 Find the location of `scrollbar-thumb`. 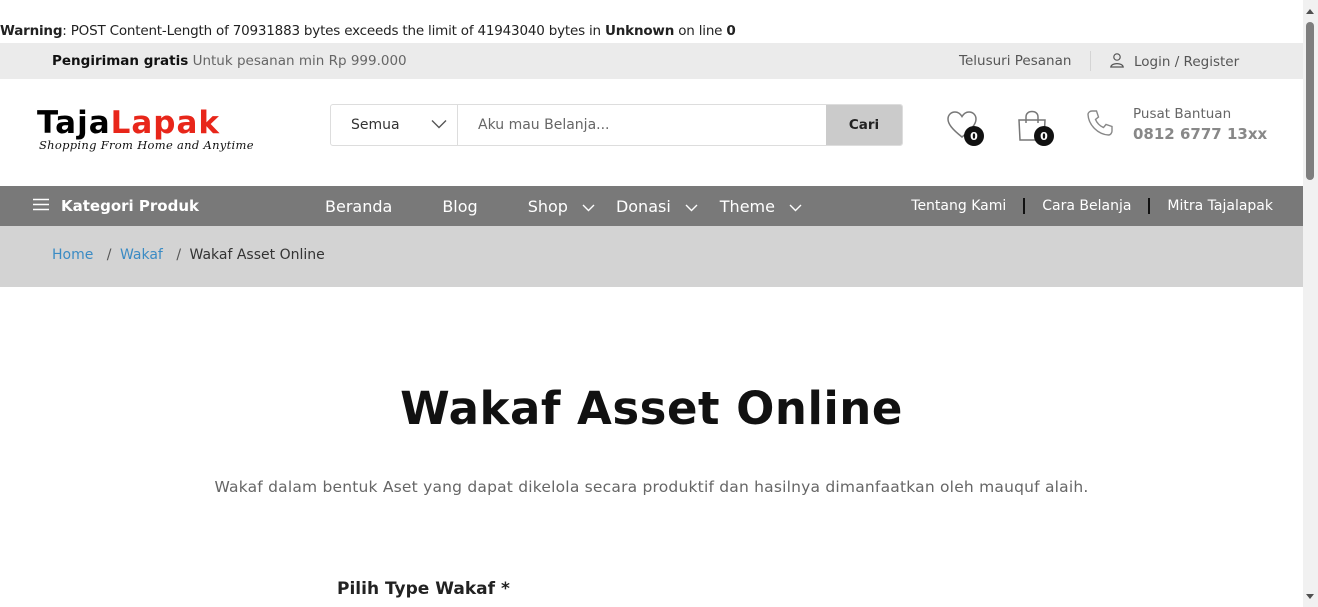

scrollbar-thumb is located at coordinates (1310, 101).